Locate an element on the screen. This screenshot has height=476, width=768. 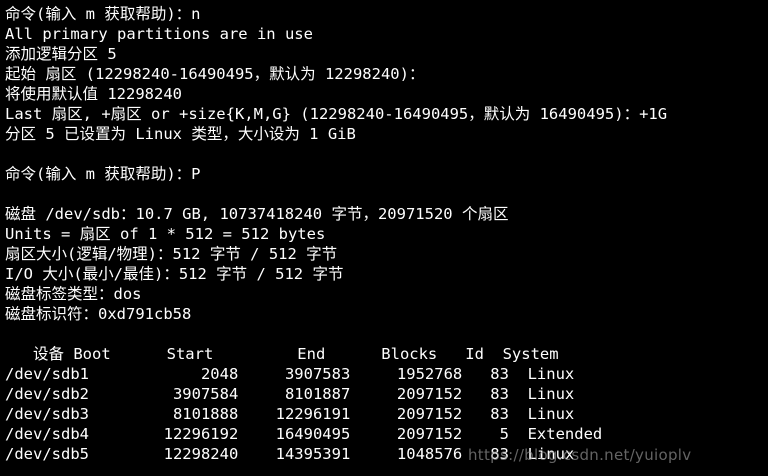
partition-table-row: /dev/sdb1 2048 3907583 1952768 83 Linux is located at coordinates (290, 374).